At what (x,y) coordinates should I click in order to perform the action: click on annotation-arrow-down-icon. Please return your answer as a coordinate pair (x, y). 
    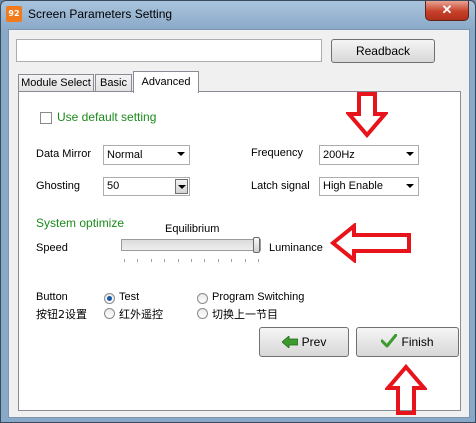
    Looking at the image, I should click on (367, 115).